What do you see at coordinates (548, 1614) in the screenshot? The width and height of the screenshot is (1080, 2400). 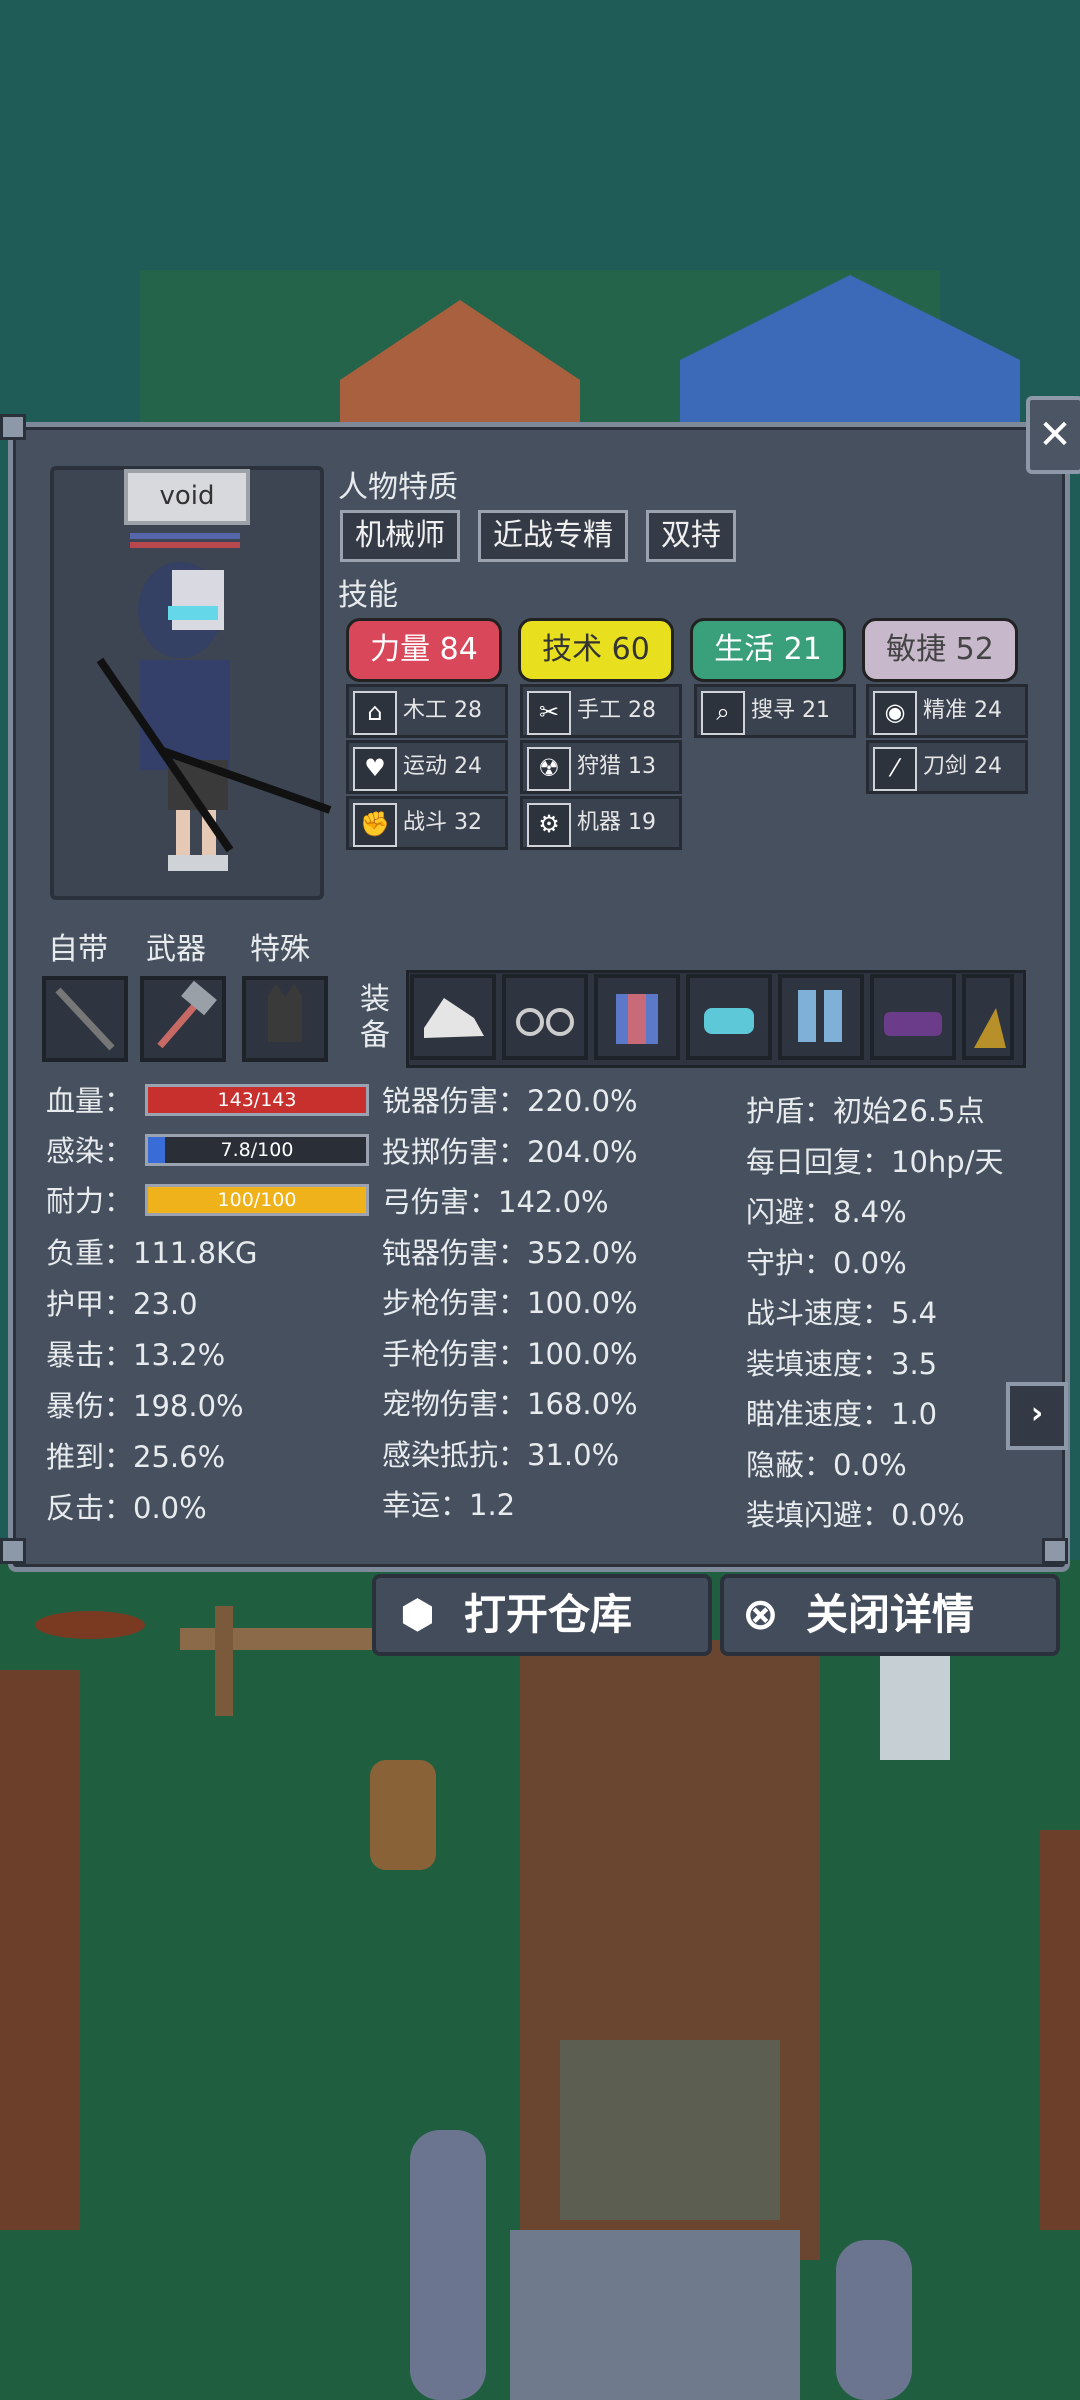 I see `open-storage-label: 打开仓库` at bounding box center [548, 1614].